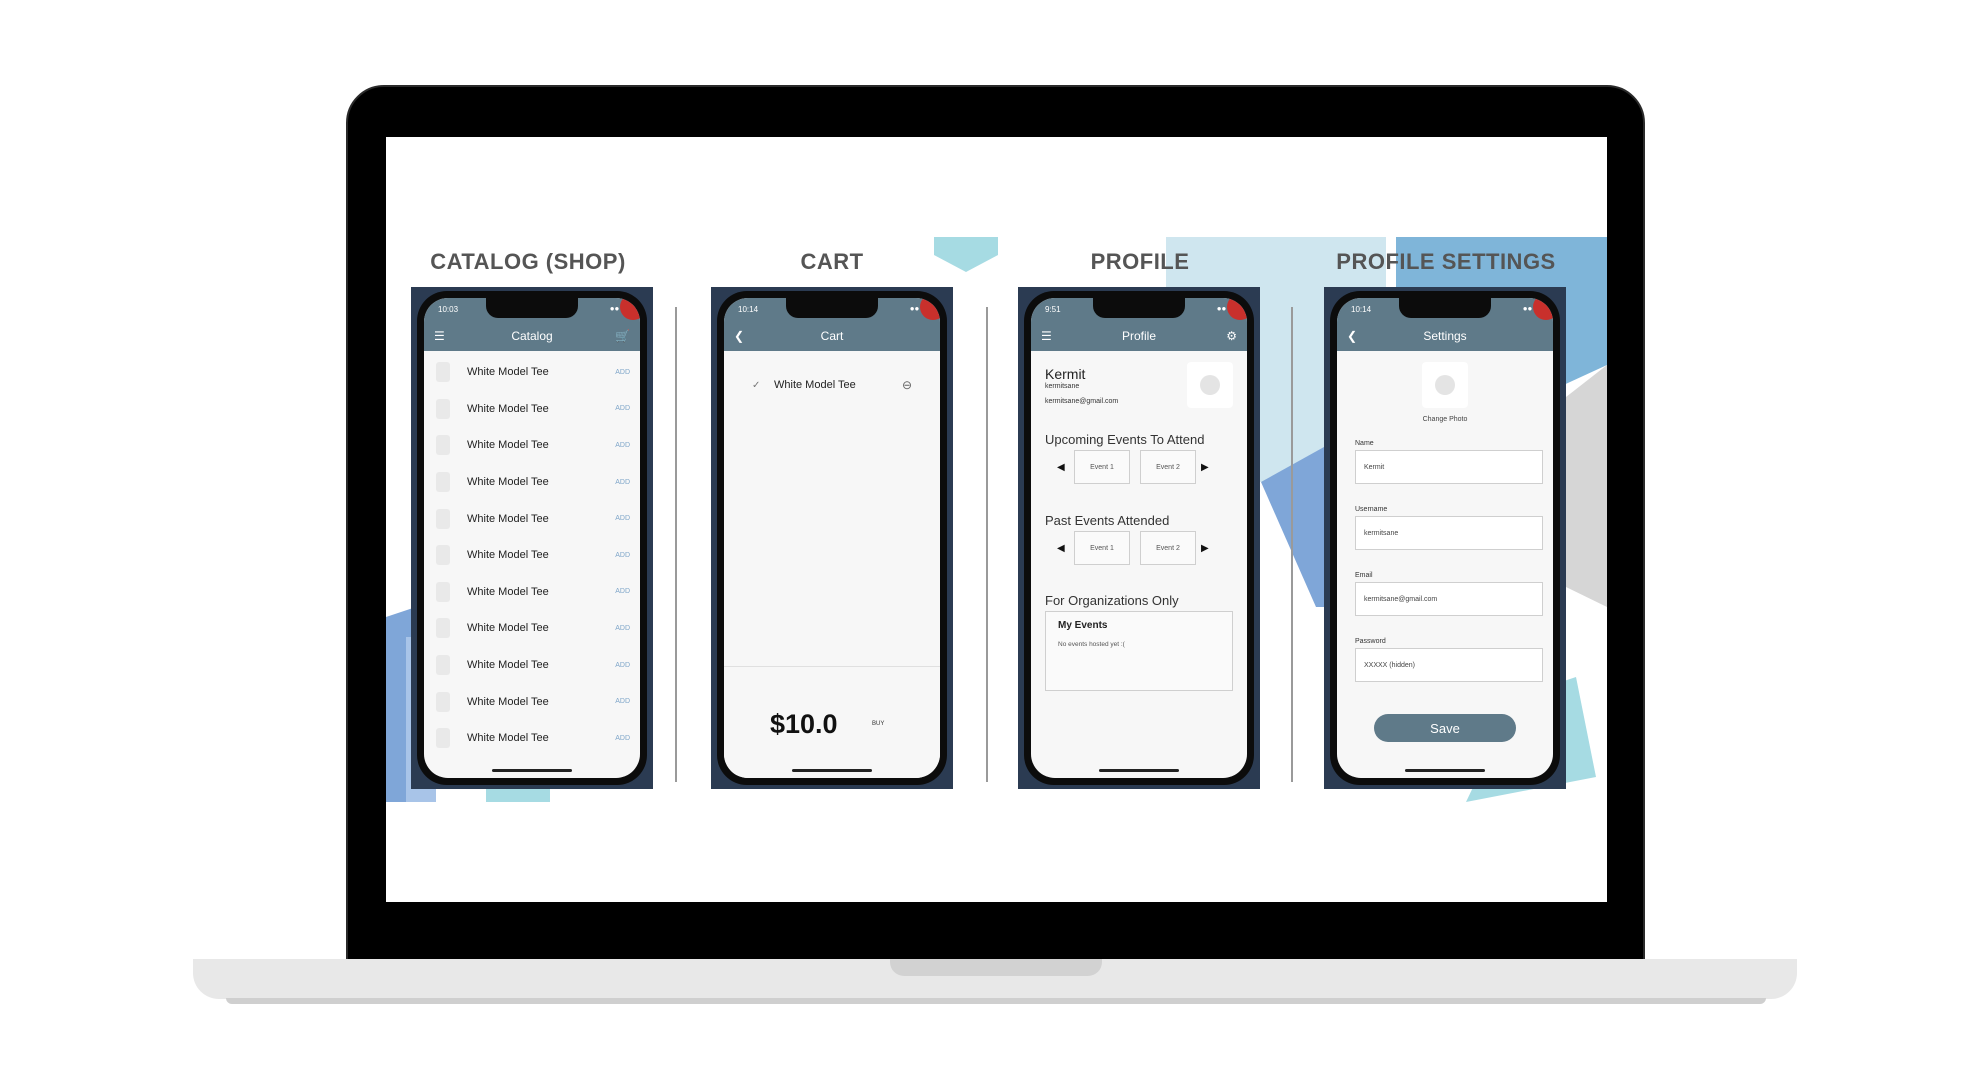  What do you see at coordinates (1445, 728) in the screenshot?
I see `save-button: Save` at bounding box center [1445, 728].